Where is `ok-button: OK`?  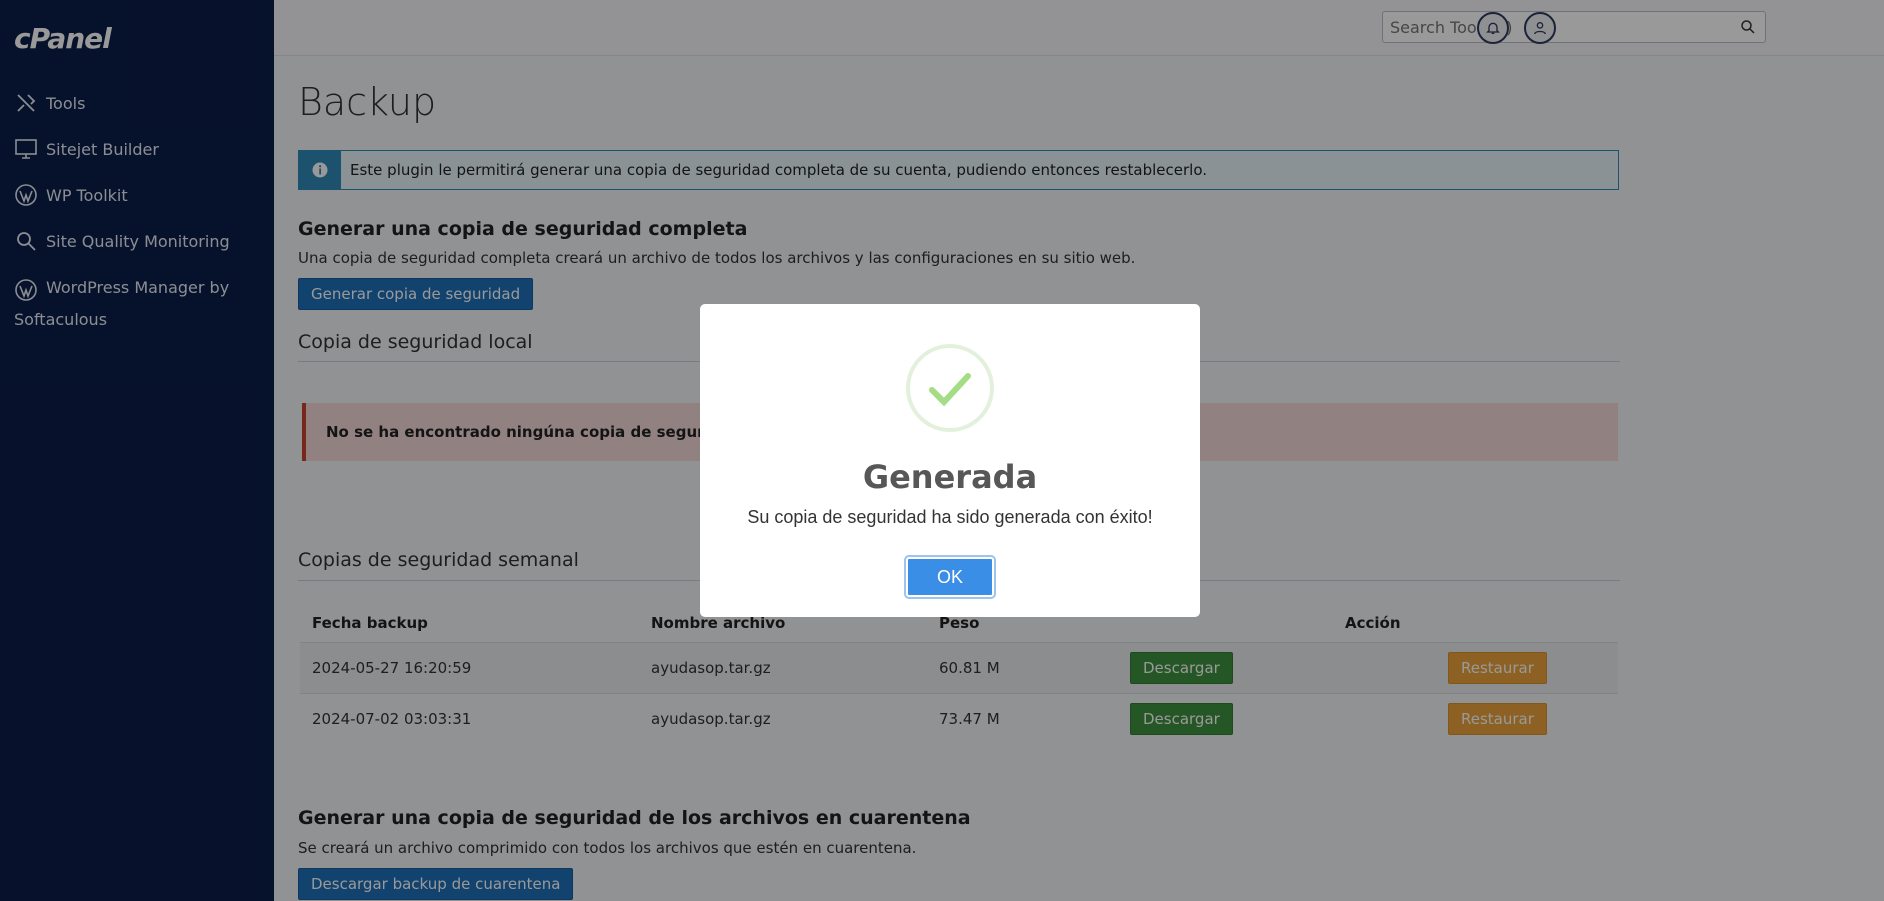
ok-button: OK is located at coordinates (950, 577).